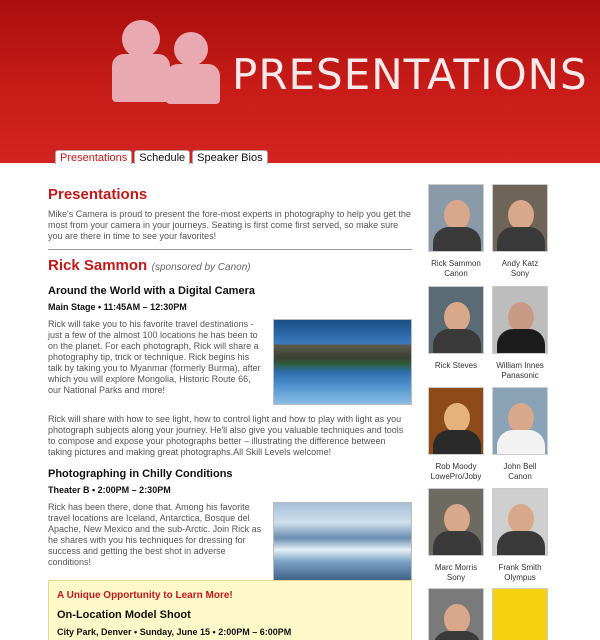 The height and width of the screenshot is (640, 600). I want to click on speaker-card: Frank Smith Olympus, so click(520, 535).